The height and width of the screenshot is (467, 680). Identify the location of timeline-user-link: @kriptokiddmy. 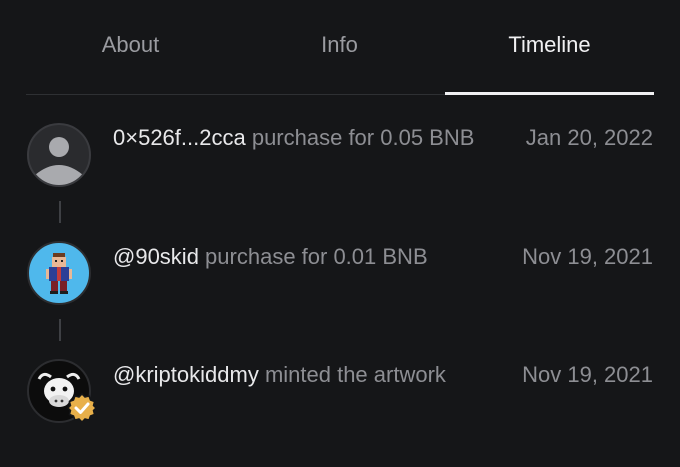
(186, 374).